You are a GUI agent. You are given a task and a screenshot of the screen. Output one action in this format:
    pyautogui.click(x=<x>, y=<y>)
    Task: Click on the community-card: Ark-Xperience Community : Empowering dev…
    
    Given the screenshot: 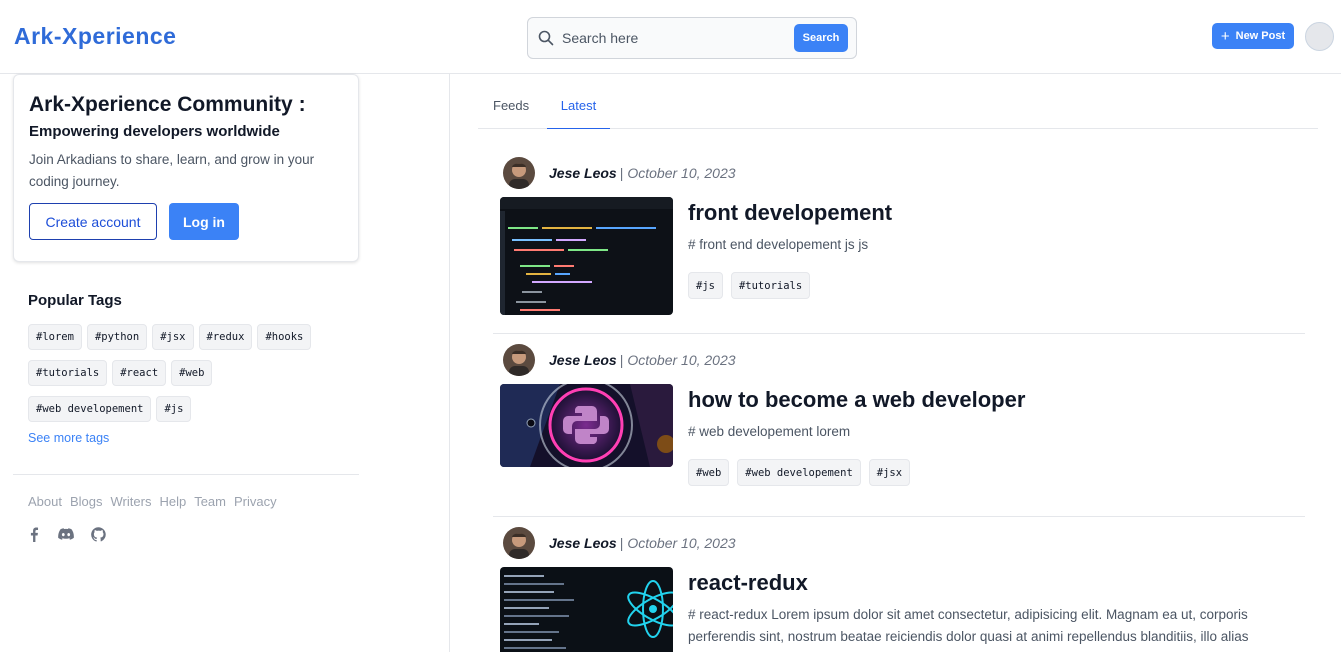 What is the action you would take?
    pyautogui.click(x=186, y=168)
    